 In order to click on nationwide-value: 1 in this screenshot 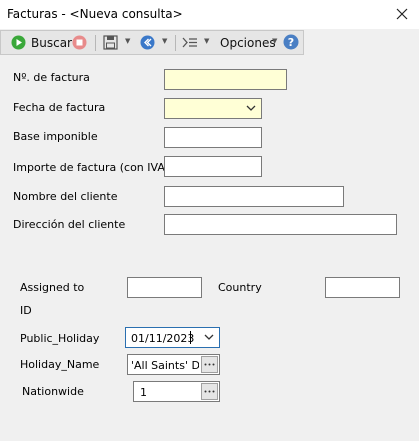, I will do `click(143, 392)`.